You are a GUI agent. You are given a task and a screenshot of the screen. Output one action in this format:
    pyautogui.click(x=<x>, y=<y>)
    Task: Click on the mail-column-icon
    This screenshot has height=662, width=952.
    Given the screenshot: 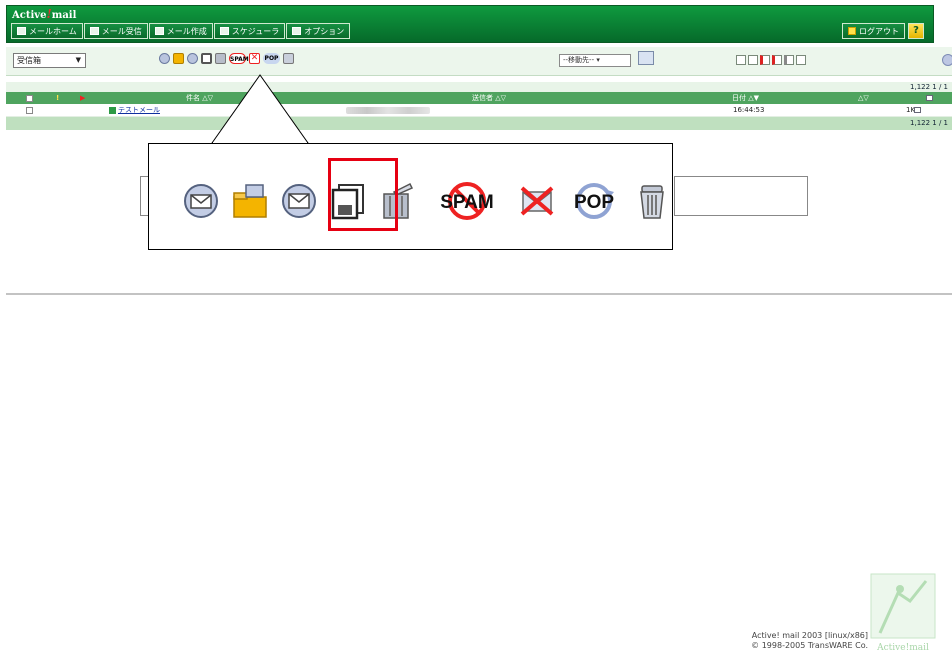 What is the action you would take?
    pyautogui.click(x=929, y=98)
    